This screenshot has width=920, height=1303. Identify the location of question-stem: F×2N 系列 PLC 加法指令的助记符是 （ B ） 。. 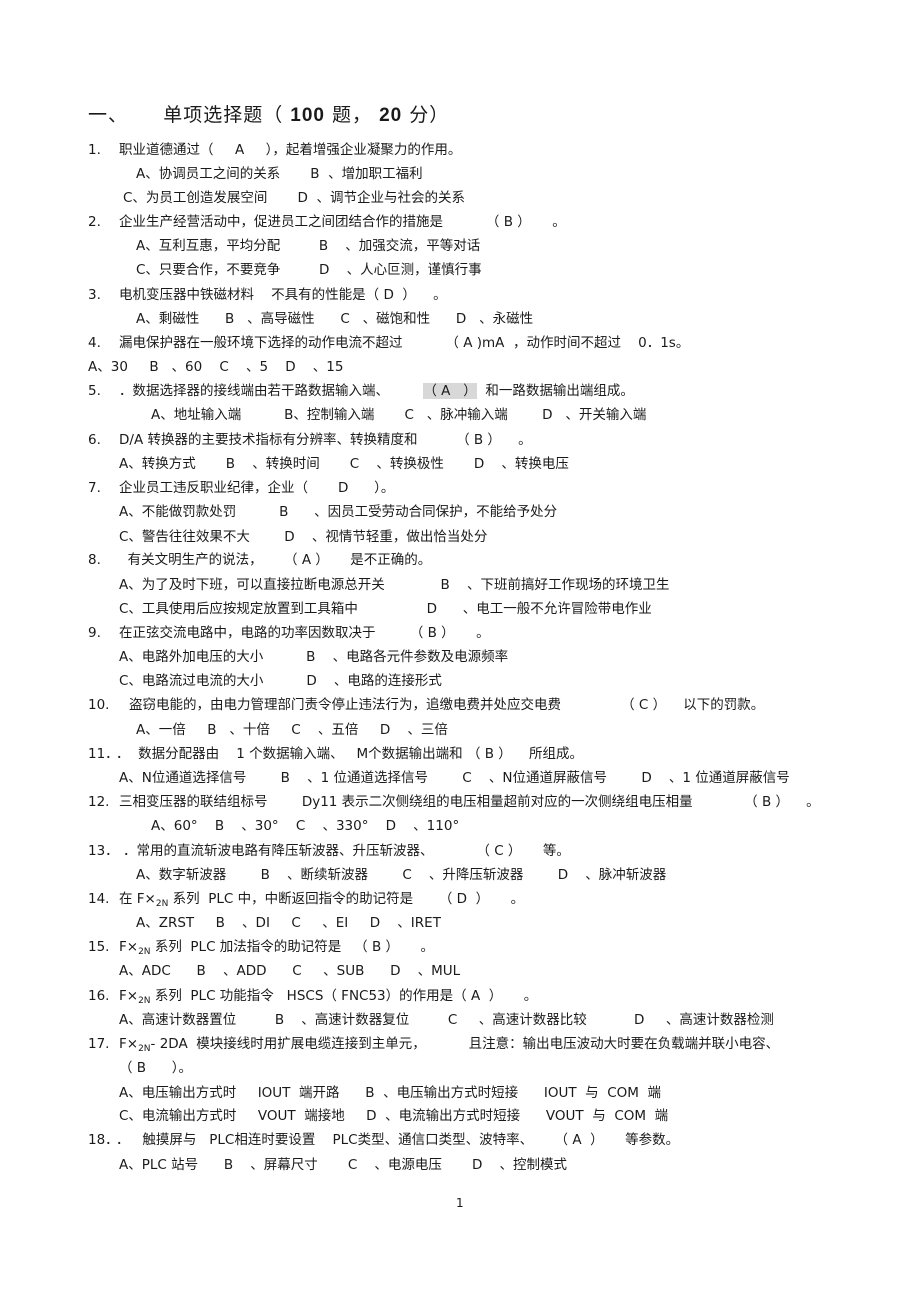
(276, 948).